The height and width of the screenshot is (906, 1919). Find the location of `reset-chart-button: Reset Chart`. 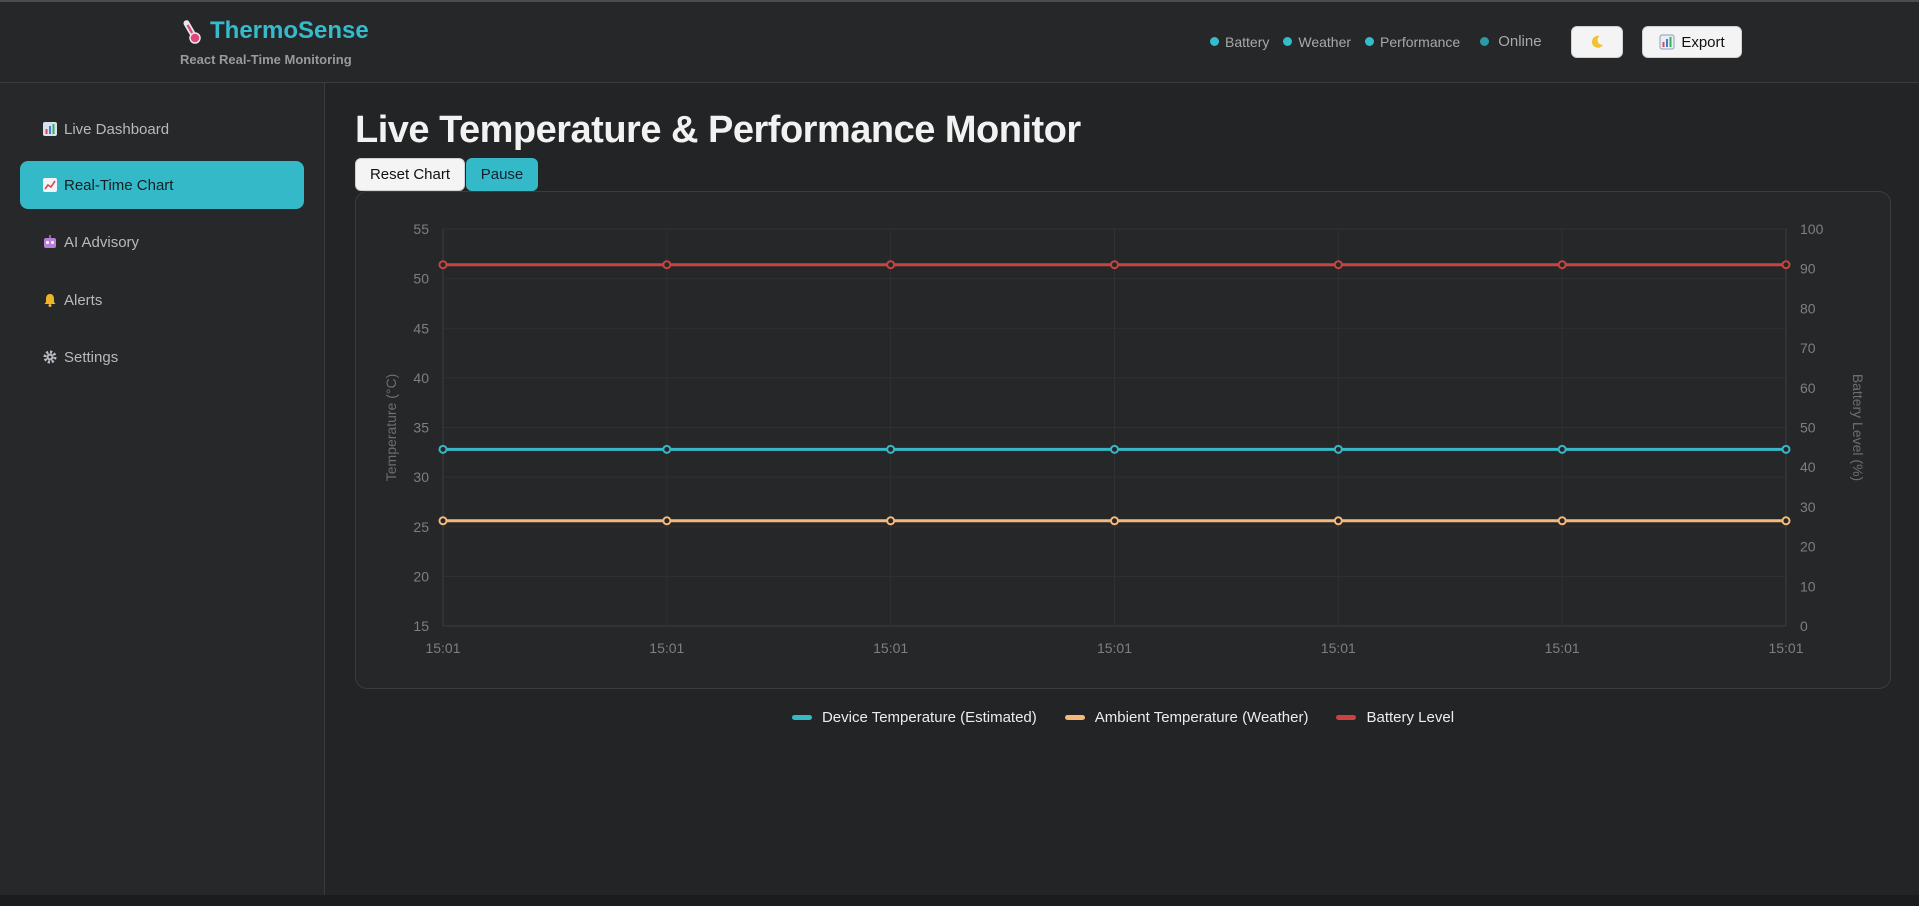

reset-chart-button: Reset Chart is located at coordinates (410, 174).